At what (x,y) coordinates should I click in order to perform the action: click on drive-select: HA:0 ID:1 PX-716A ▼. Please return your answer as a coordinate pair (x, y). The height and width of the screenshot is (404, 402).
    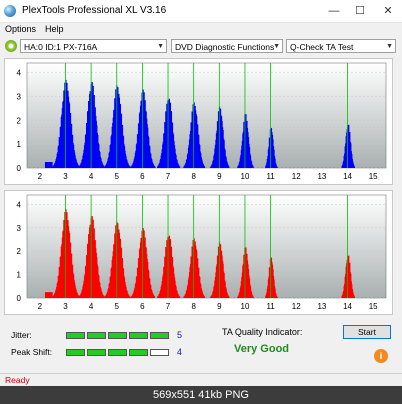
    Looking at the image, I should click on (93, 46).